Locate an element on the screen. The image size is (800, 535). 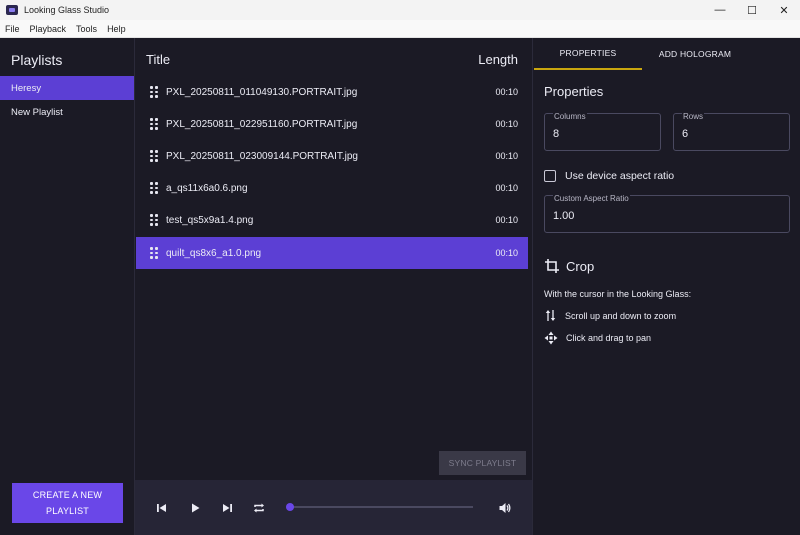
sidebar-item-new-playlist: New Playlist is located at coordinates (67, 112).